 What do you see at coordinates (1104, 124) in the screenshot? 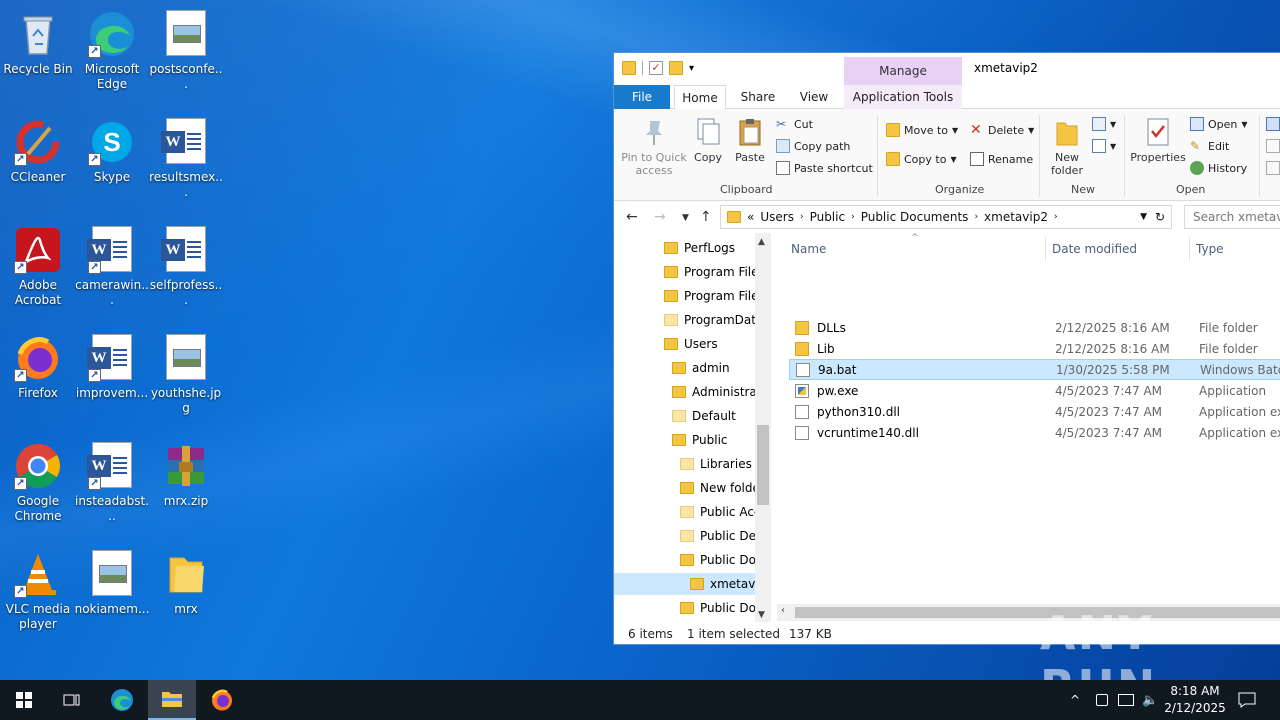
I see `new-item-button: ▼` at bounding box center [1104, 124].